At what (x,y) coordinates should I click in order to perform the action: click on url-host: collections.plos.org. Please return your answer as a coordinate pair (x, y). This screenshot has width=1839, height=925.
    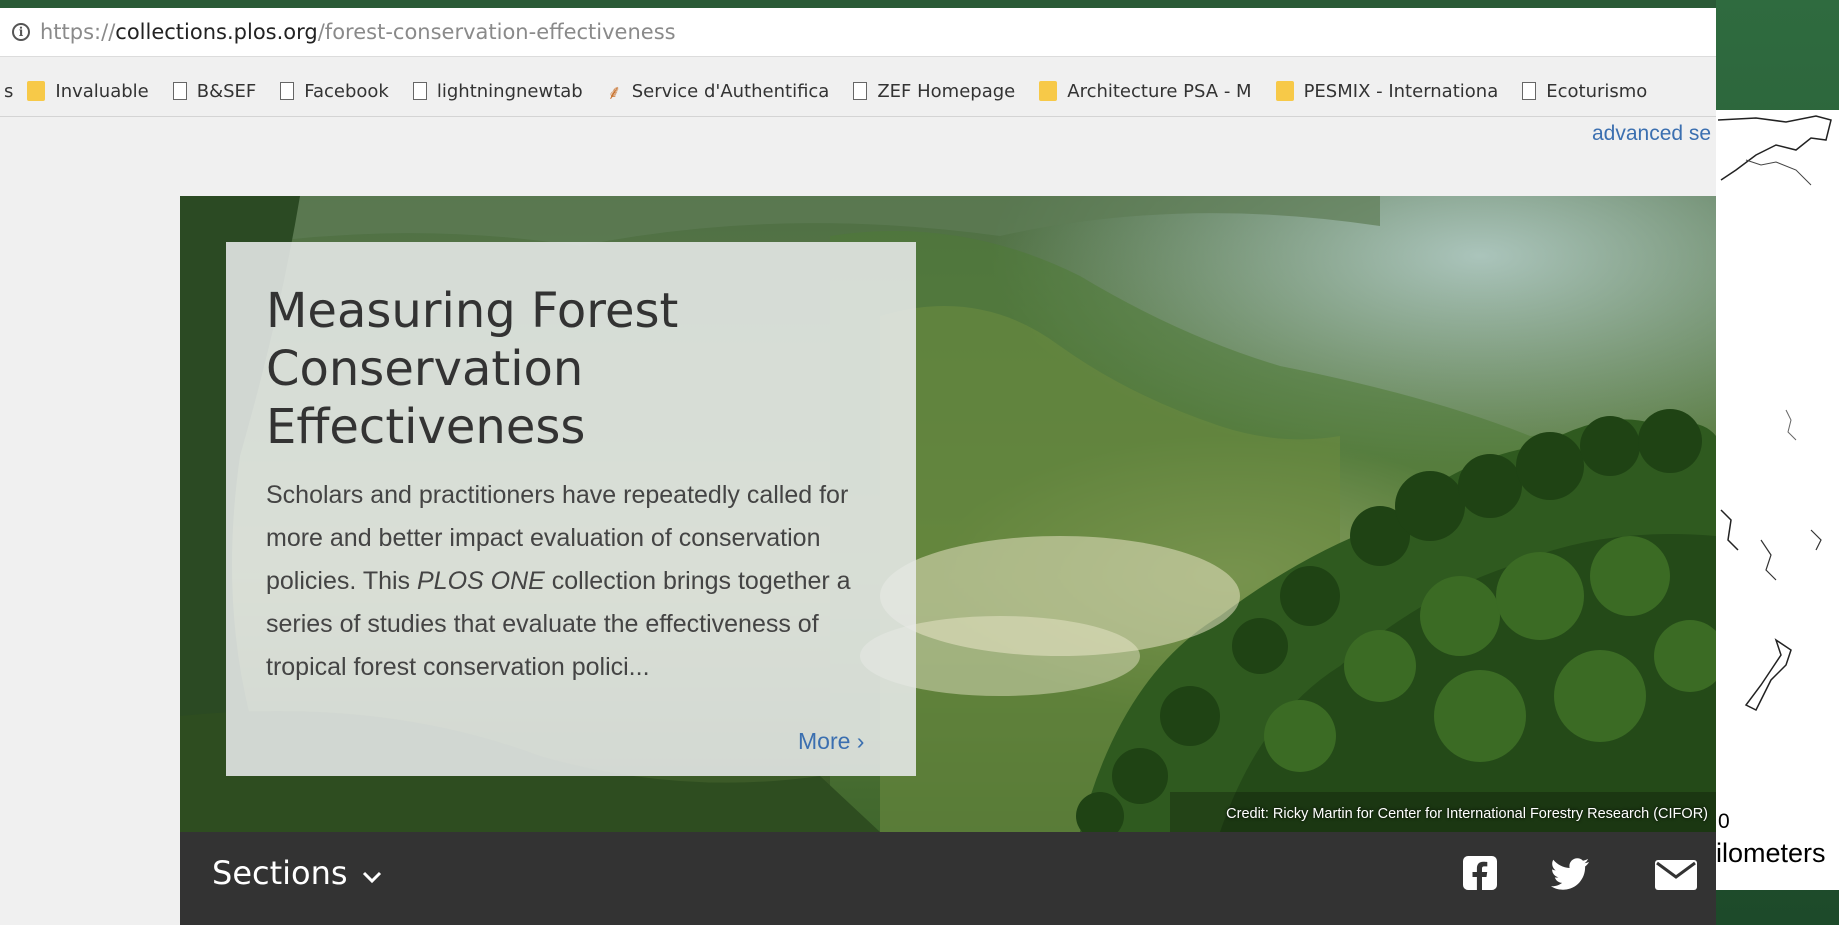
    Looking at the image, I should click on (216, 32).